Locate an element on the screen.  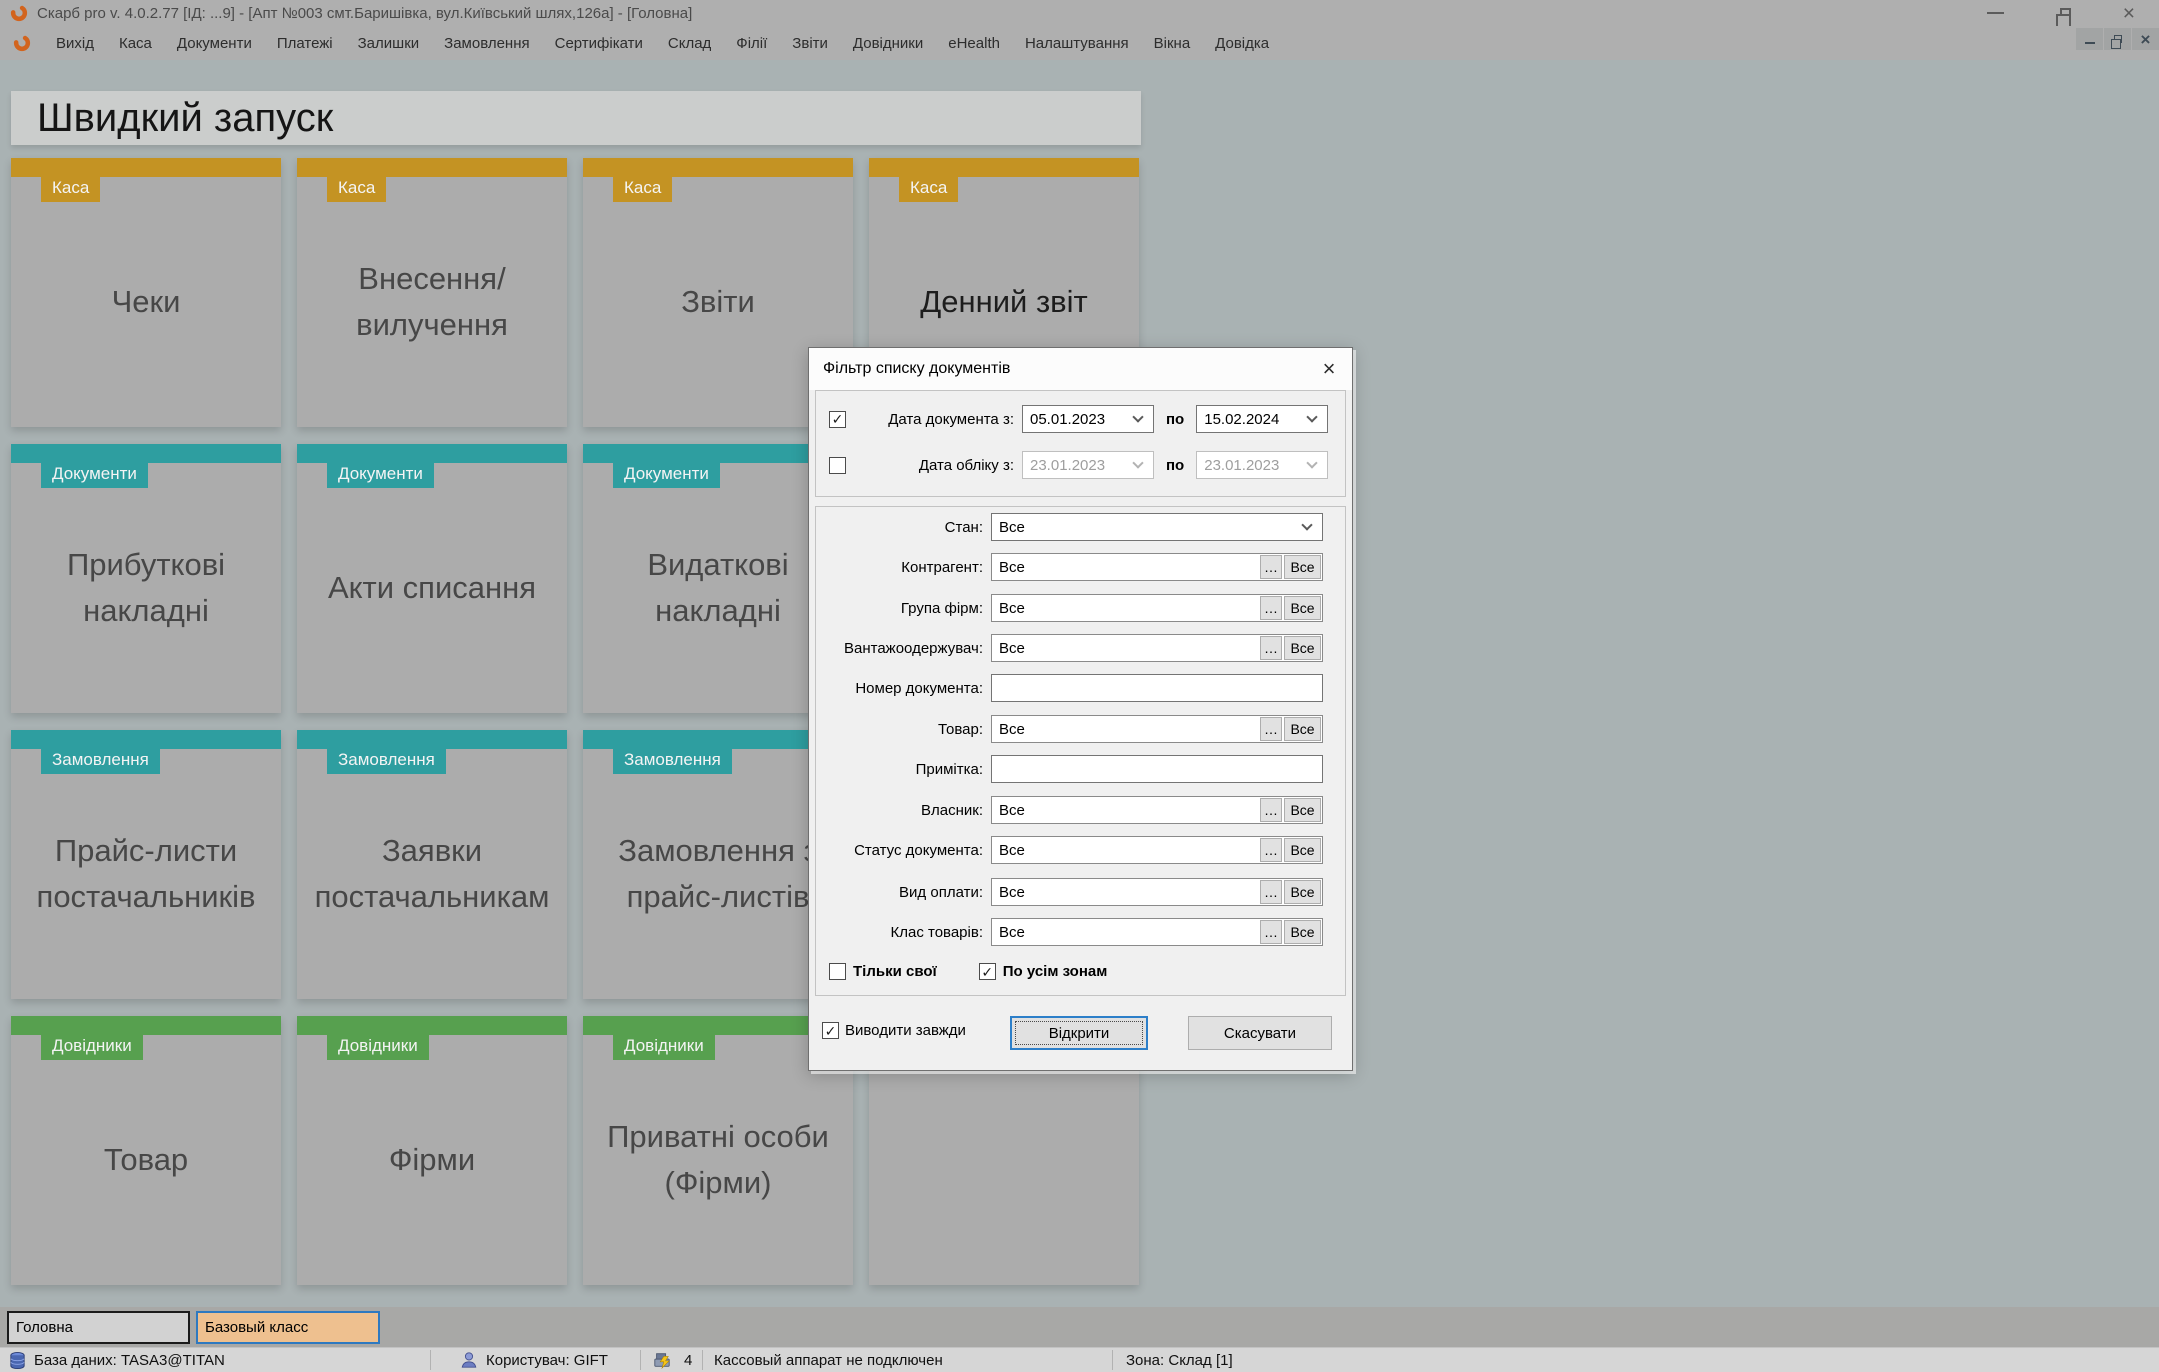
always-show-checkbox: ✓ is located at coordinates (830, 1030).